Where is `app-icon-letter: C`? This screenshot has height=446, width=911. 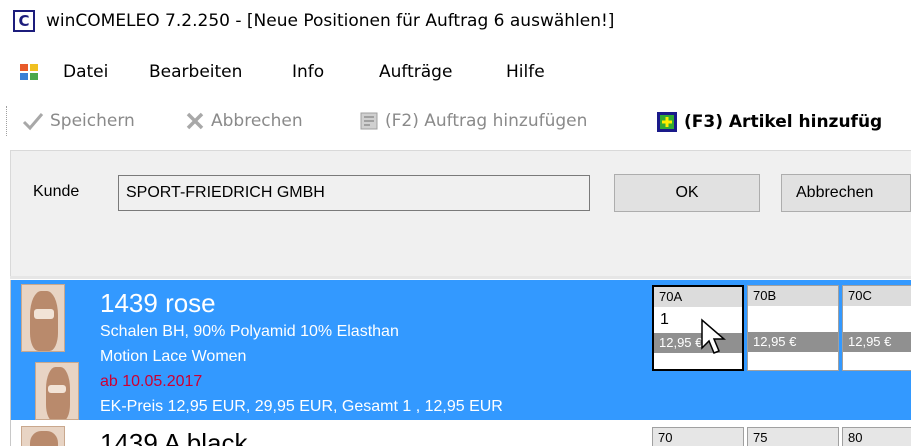
app-icon-letter: C is located at coordinates (24, 20).